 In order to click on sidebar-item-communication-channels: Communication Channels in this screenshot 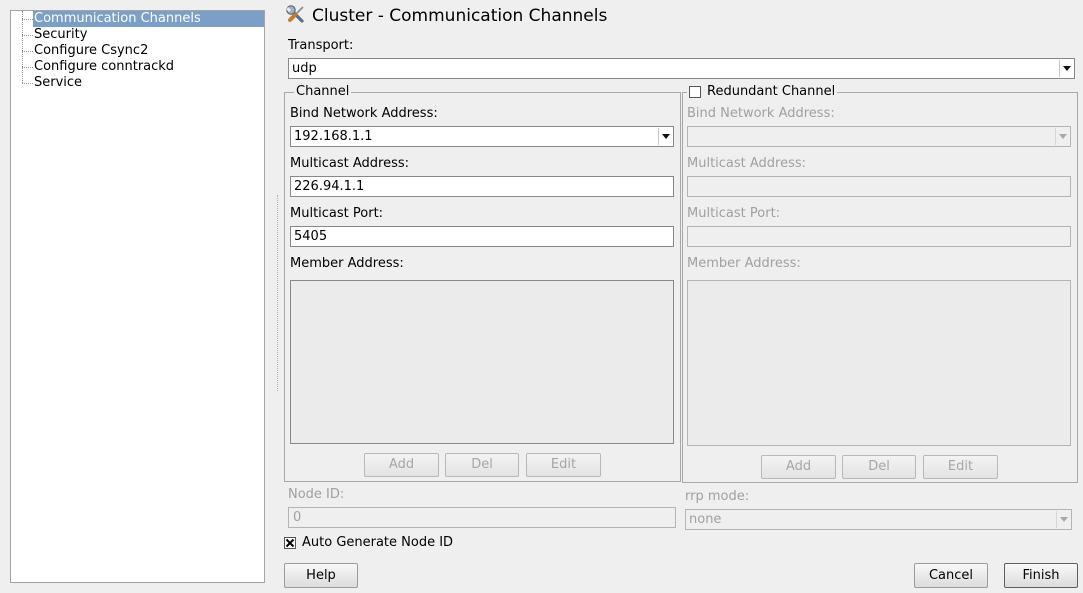, I will do `click(148, 19)`.